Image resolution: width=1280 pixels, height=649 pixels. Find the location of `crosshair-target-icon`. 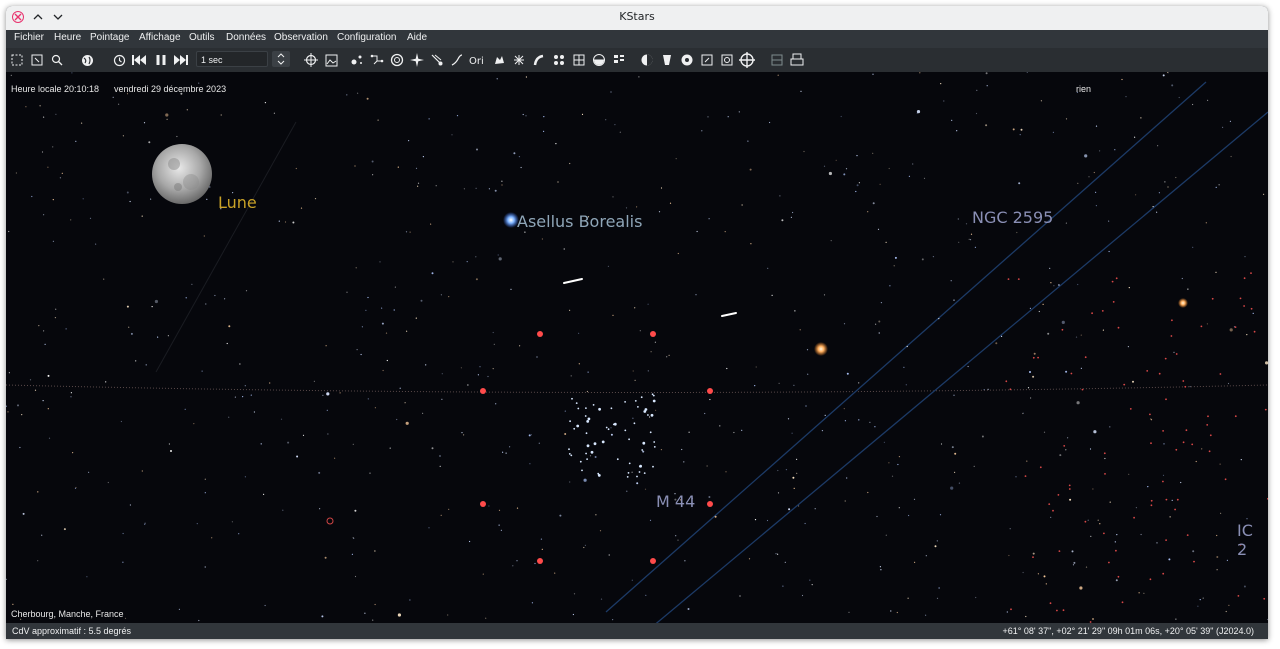

crosshair-target-icon is located at coordinates (311, 60).